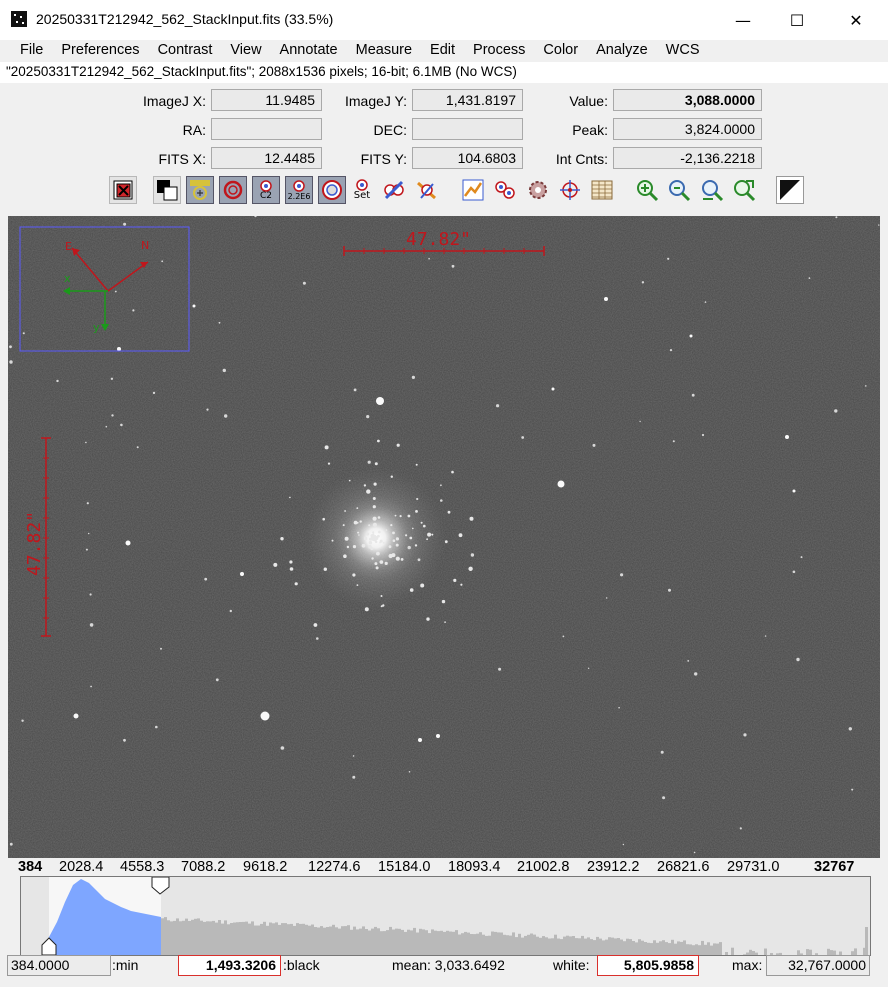 This screenshot has height=987, width=888. What do you see at coordinates (474, 867) in the screenshot?
I see `axis-tick-7: 18093.4` at bounding box center [474, 867].